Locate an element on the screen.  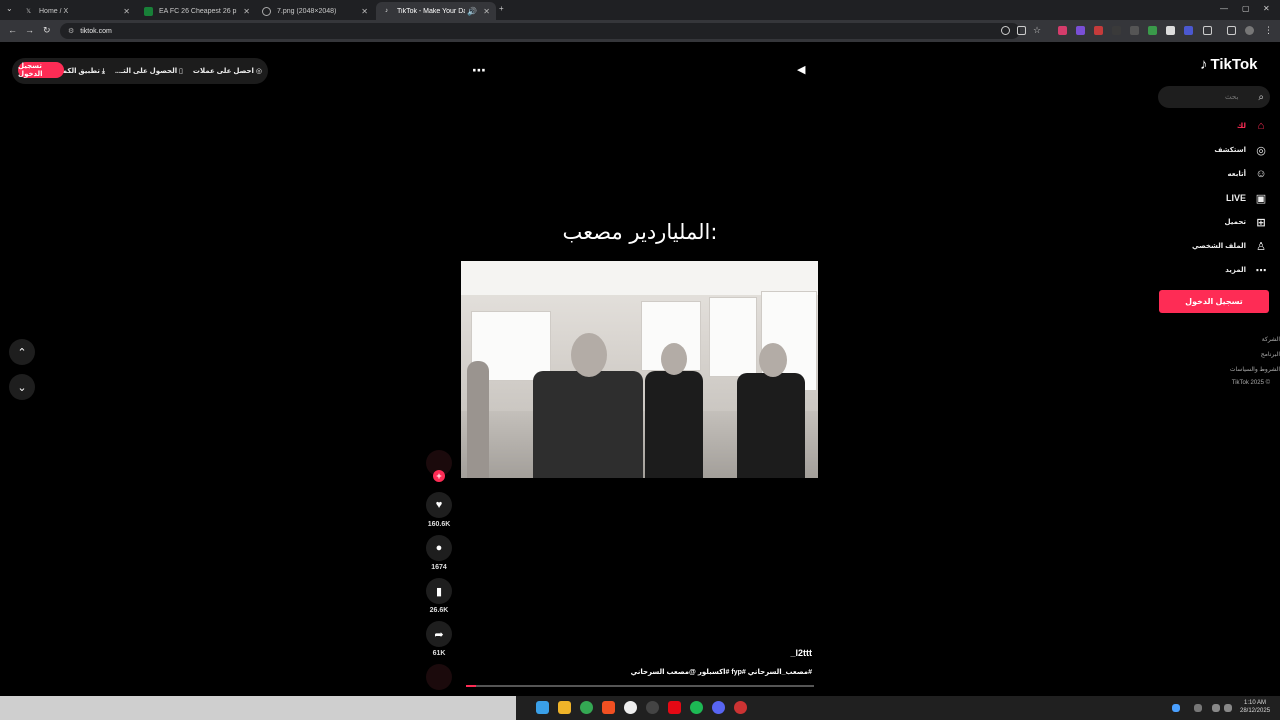
menu-icon: ⋮ is located at coordinates (1268, 30).